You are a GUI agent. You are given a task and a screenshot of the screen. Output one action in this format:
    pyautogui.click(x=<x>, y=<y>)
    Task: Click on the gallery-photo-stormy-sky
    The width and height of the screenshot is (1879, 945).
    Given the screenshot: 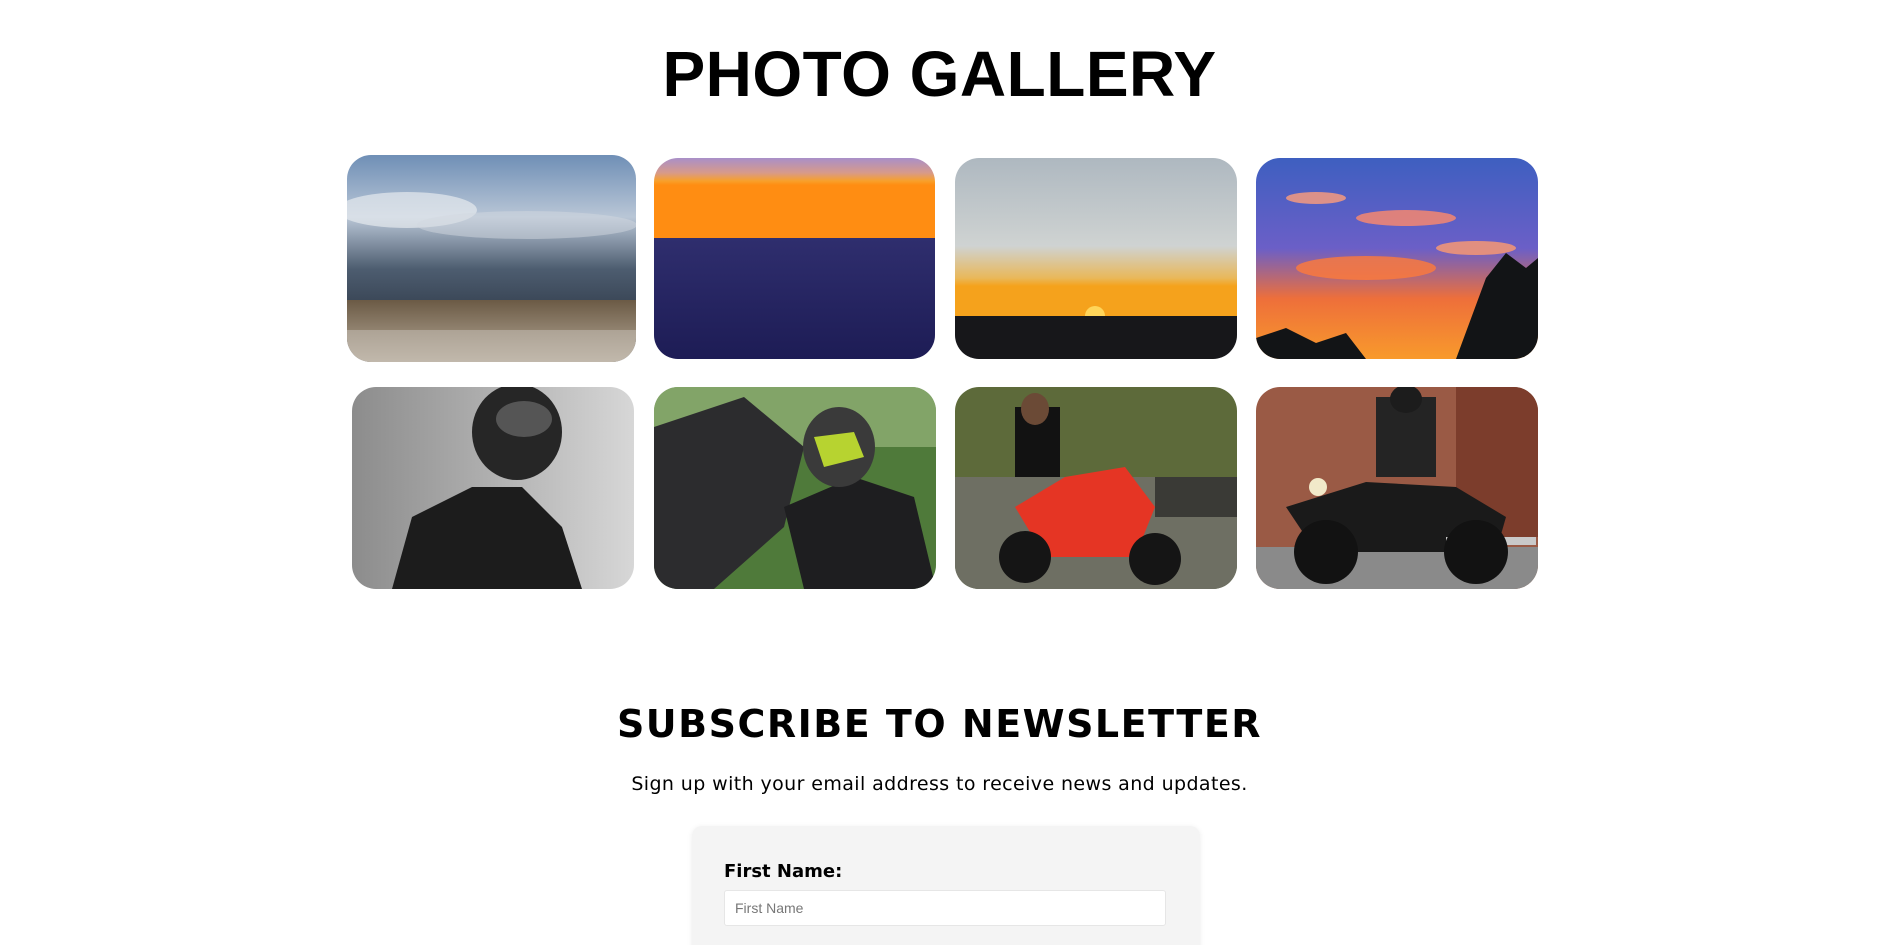 What is the action you would take?
    pyautogui.click(x=491, y=258)
    